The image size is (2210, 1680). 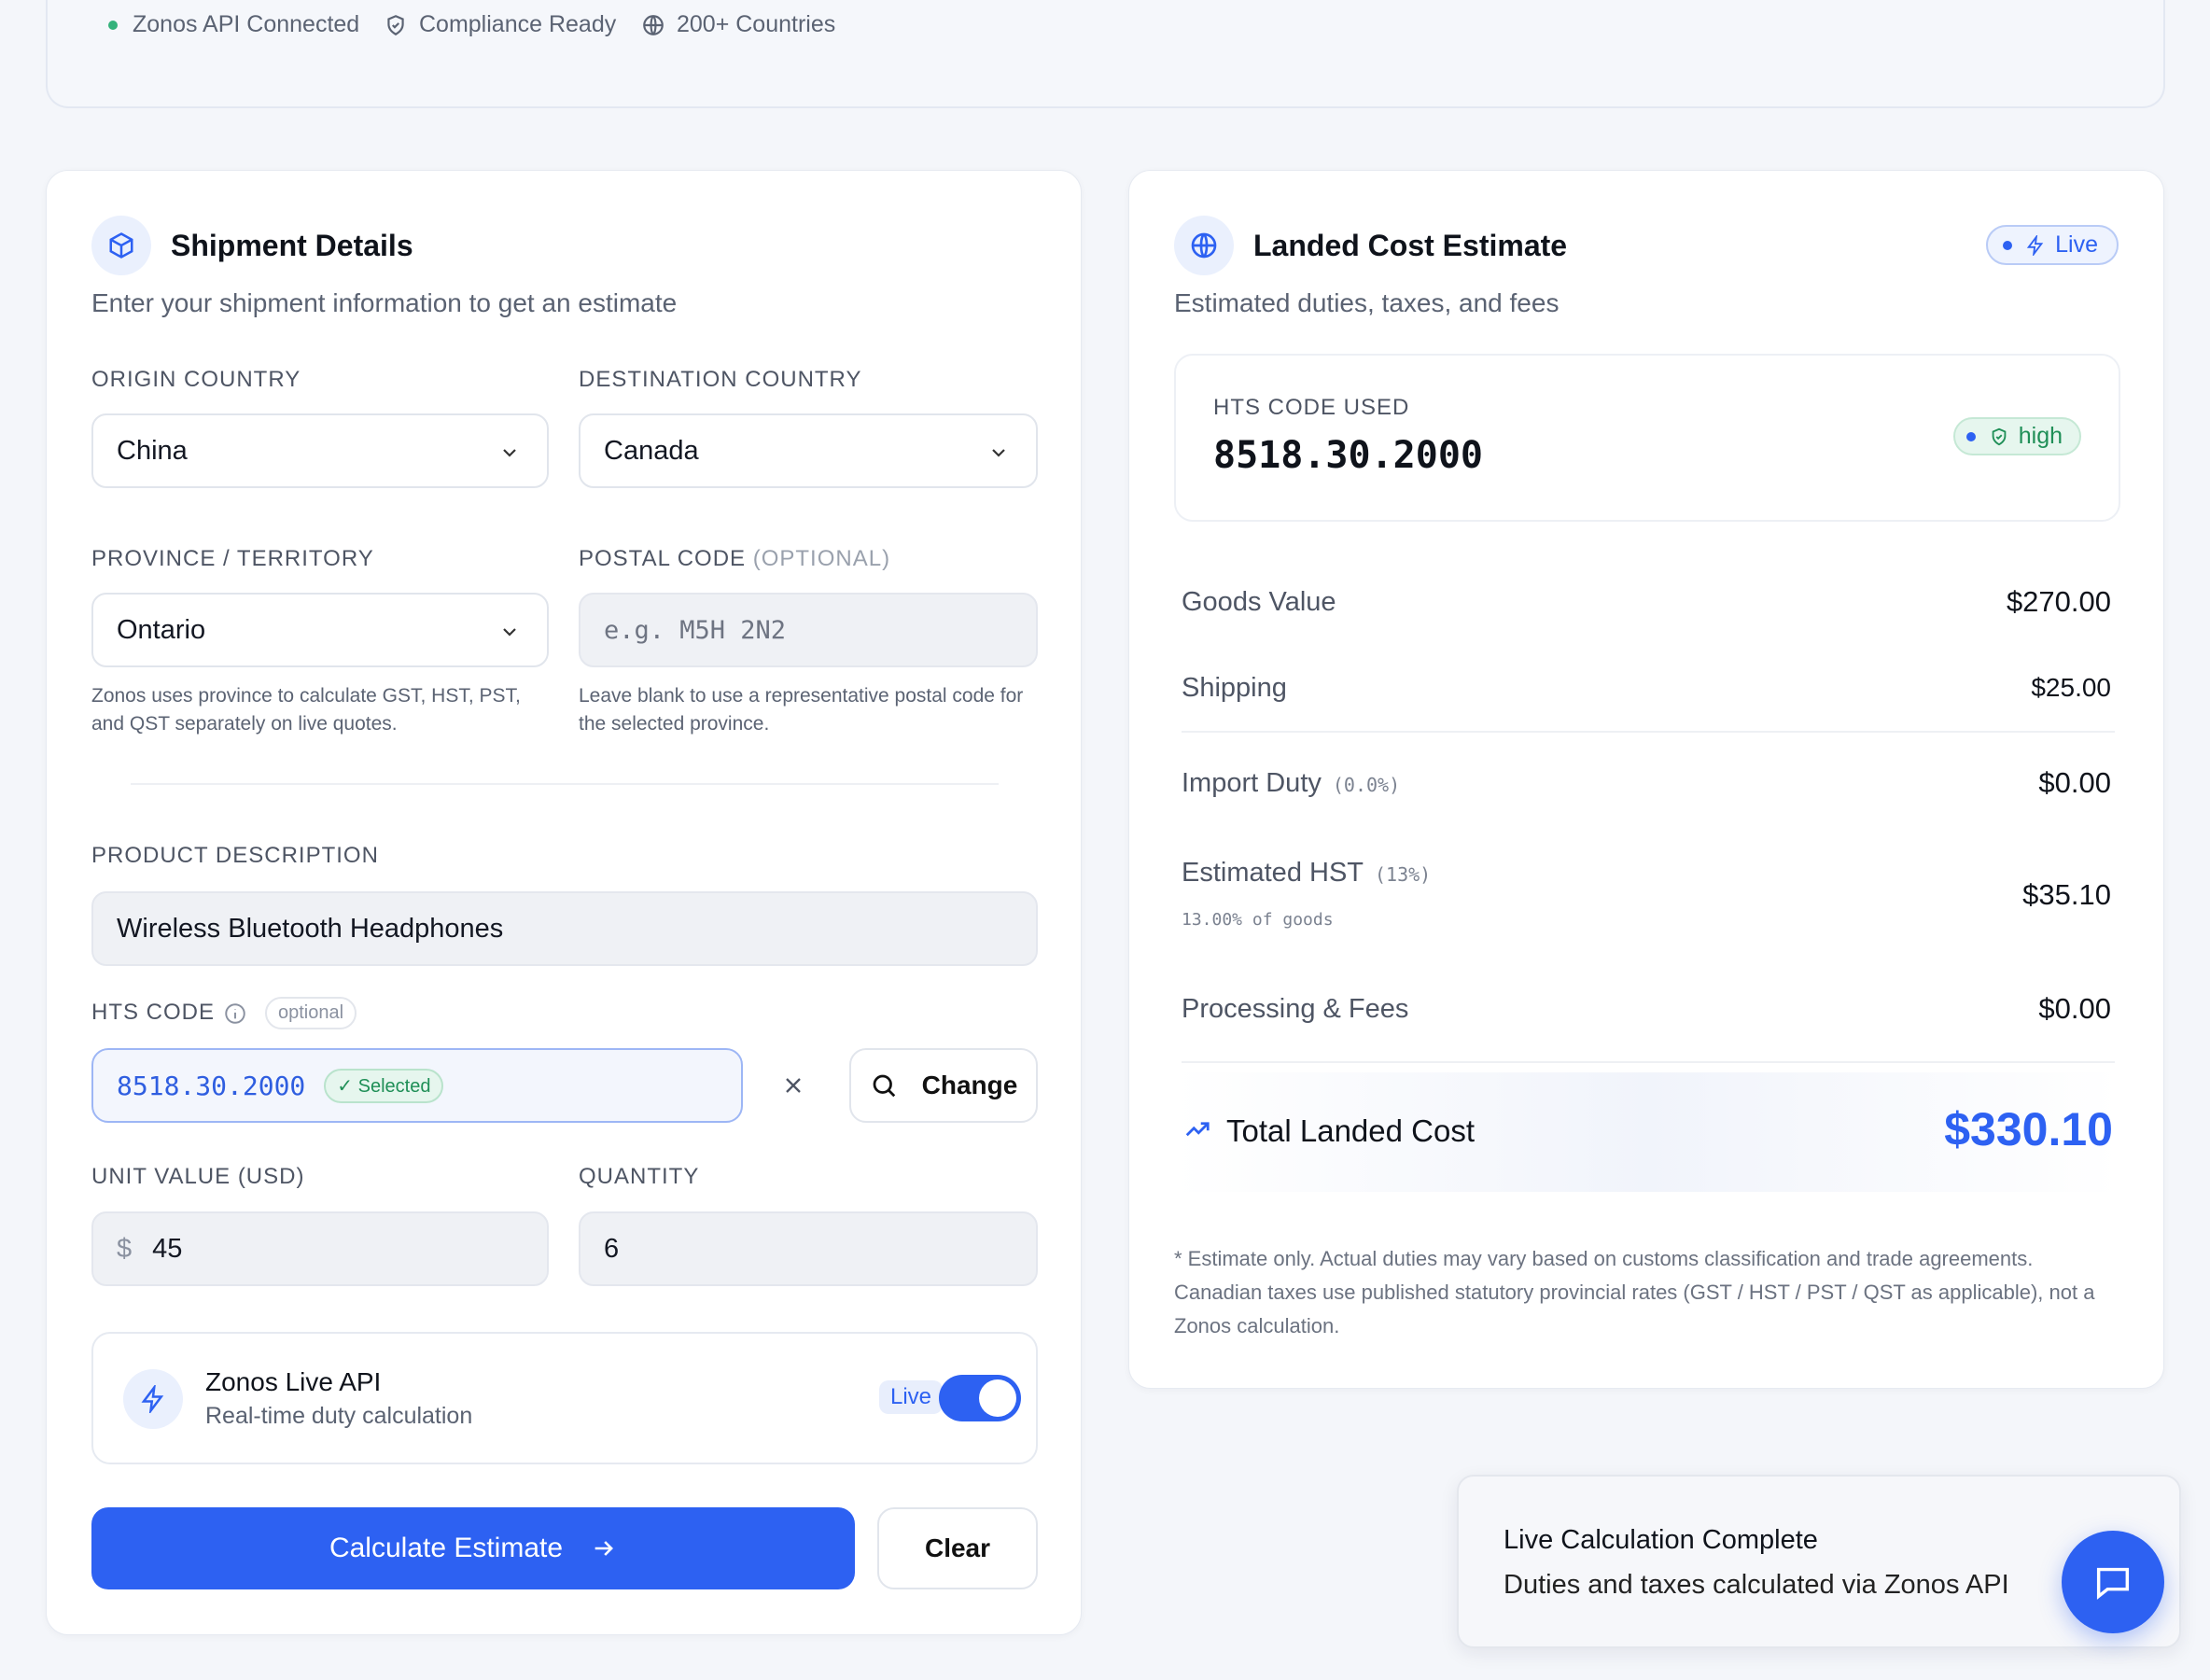 What do you see at coordinates (1348, 455) in the screenshot?
I see `hts-used-value: 8518.30.2000` at bounding box center [1348, 455].